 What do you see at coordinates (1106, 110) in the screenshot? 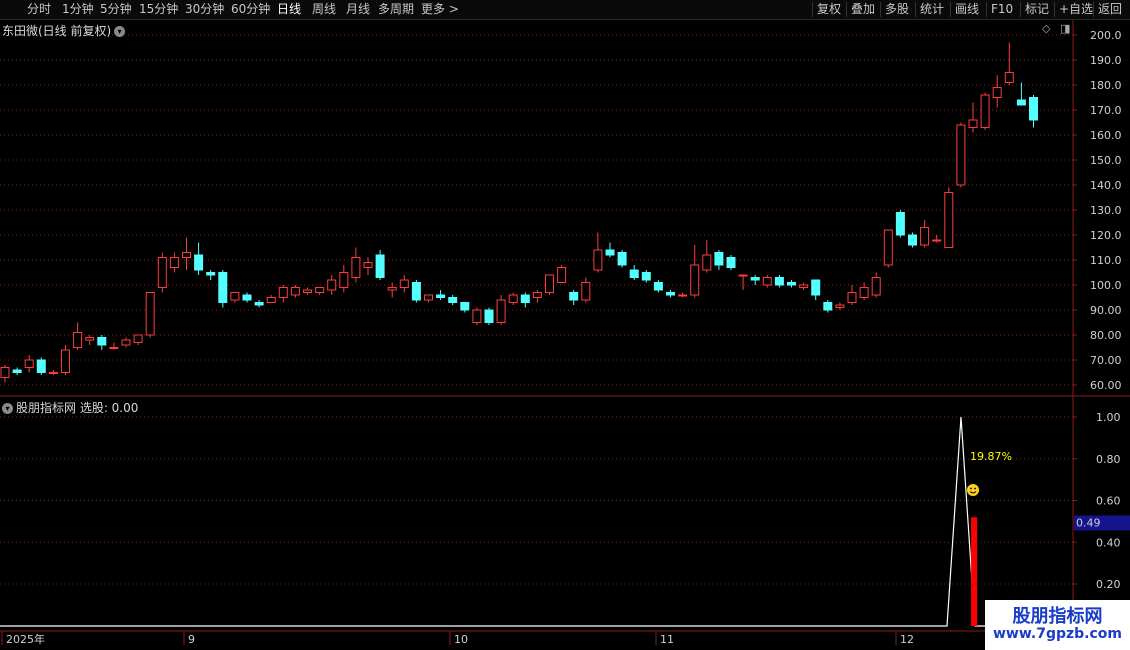
I see `y-tick-label: 170.0` at bounding box center [1106, 110].